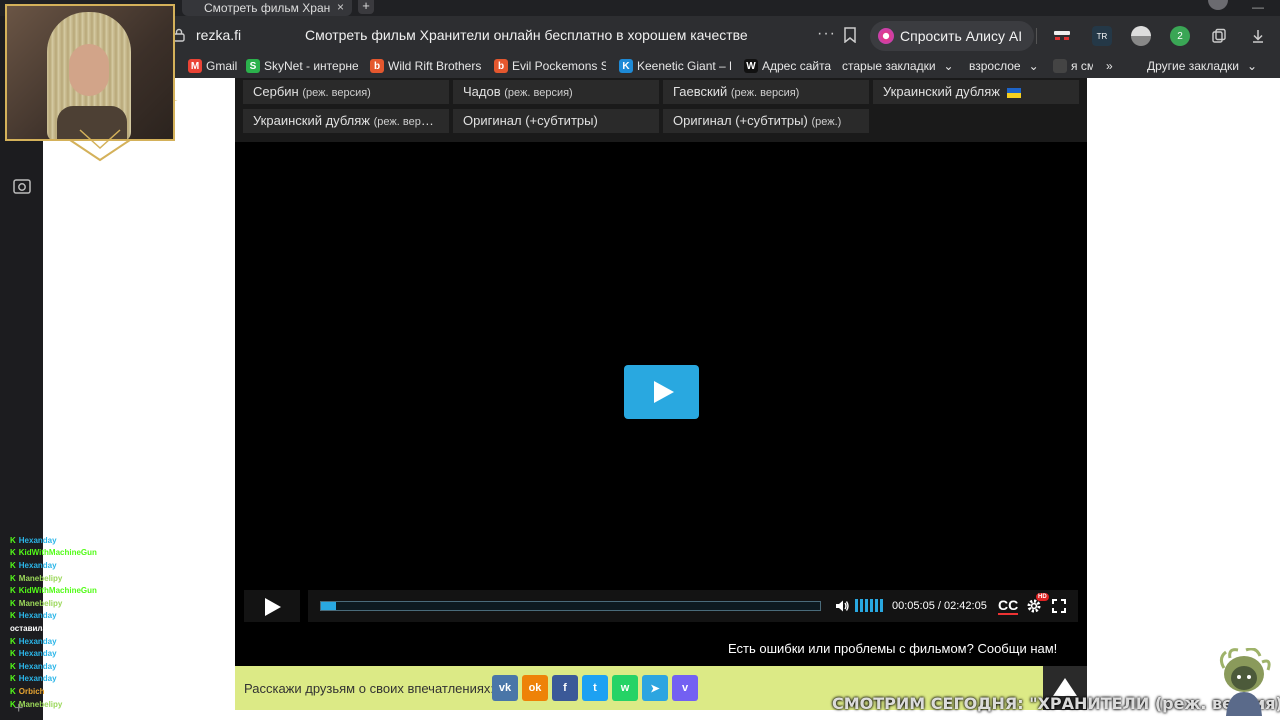 This screenshot has width=1280, height=720. What do you see at coordinates (1059, 606) in the screenshot?
I see `fullscreen-icon` at bounding box center [1059, 606].